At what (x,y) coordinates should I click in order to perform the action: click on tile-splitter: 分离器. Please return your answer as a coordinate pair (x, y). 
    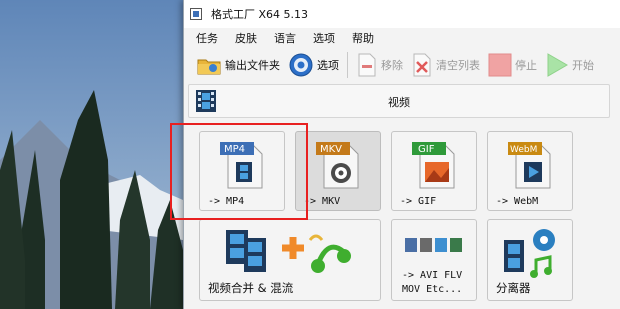
    Looking at the image, I should click on (530, 260).